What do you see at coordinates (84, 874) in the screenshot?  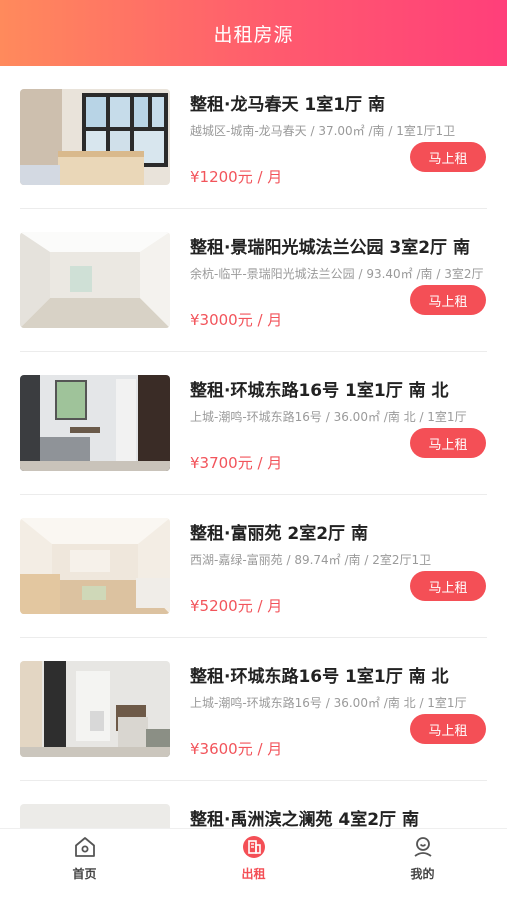 I see `tab-home-label: 首页` at bounding box center [84, 874].